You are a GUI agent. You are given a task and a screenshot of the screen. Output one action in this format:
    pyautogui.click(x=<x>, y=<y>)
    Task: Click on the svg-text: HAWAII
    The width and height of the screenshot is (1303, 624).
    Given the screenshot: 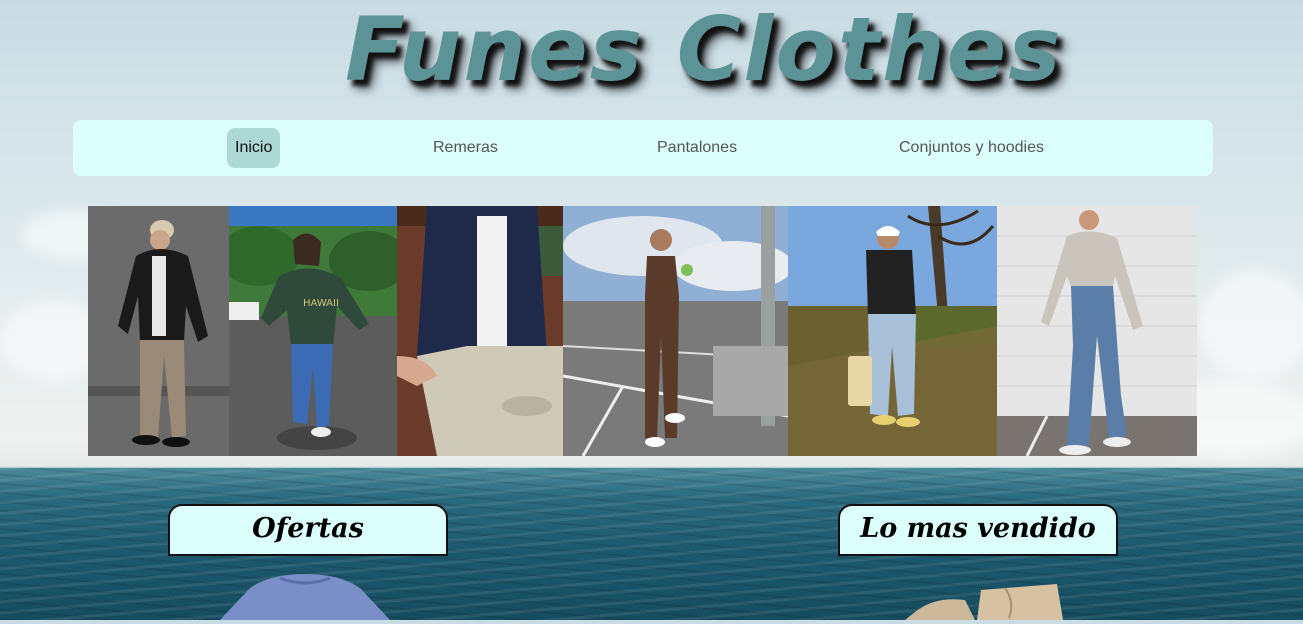 What is the action you would take?
    pyautogui.click(x=321, y=303)
    